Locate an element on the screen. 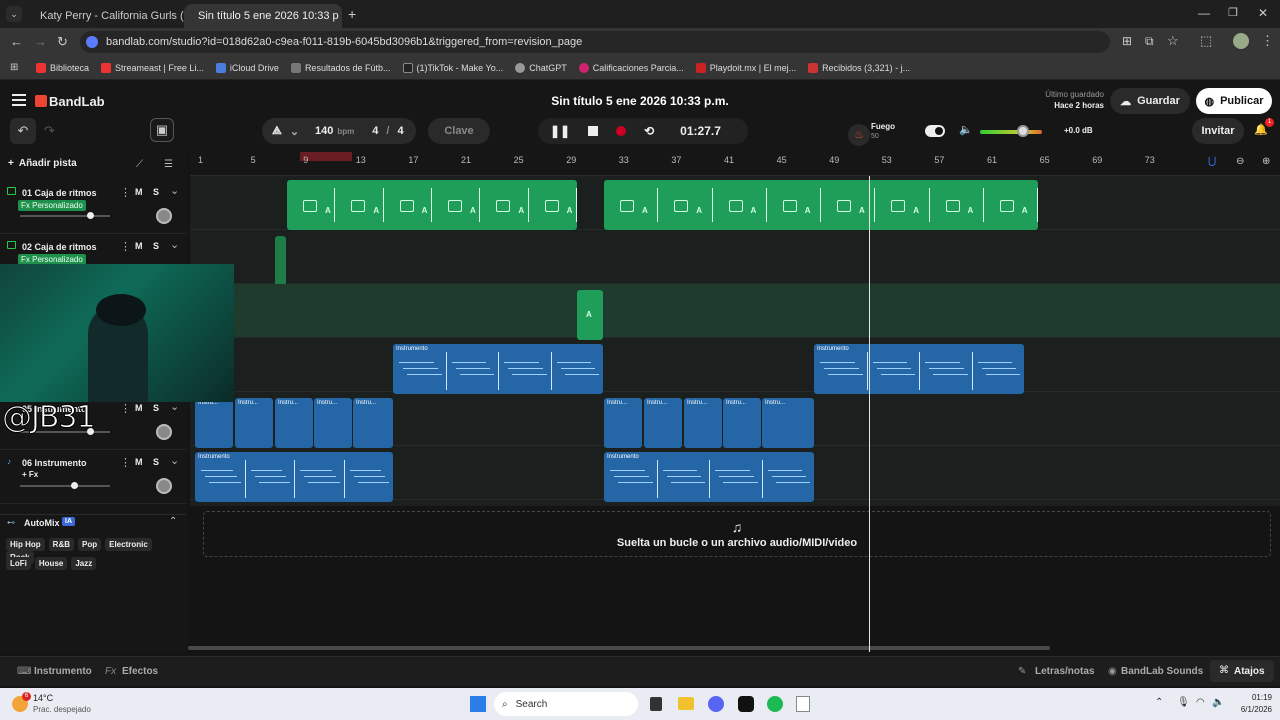 The width and height of the screenshot is (1280, 720). master-volume-knob is located at coordinates (1023, 131).